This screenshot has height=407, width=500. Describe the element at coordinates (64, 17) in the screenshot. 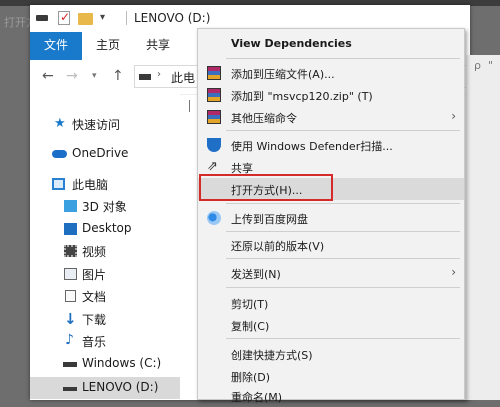

I see `properties-check-icon: ✓` at that location.